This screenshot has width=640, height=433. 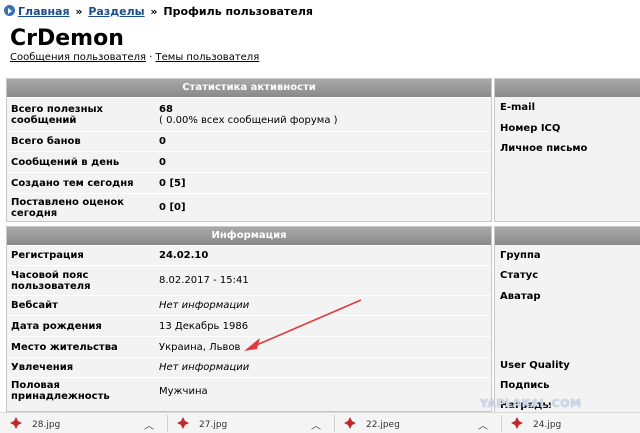 I want to click on row-label: Всего банов, so click(x=81, y=141).